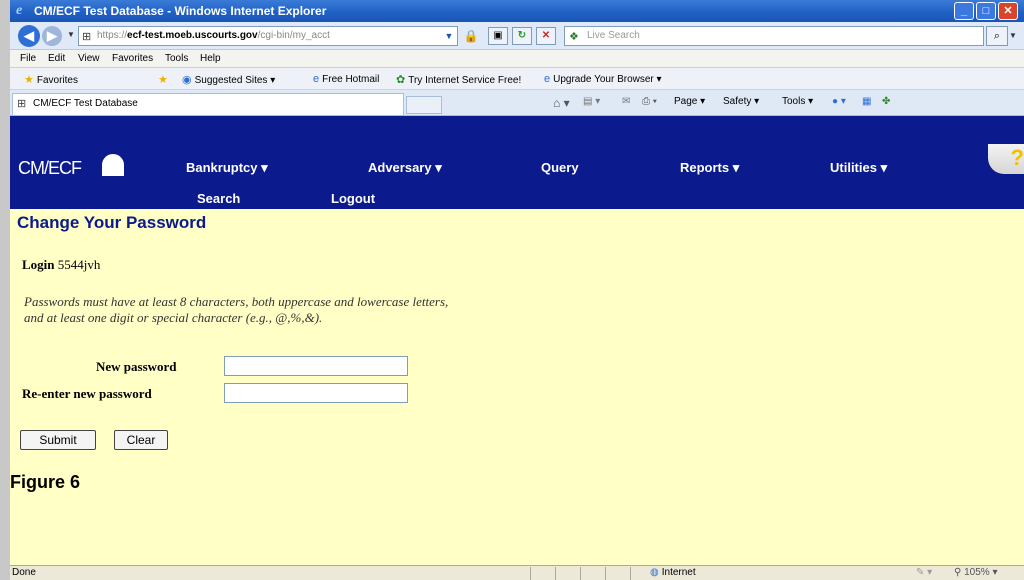 The height and width of the screenshot is (580, 1024). Describe the element at coordinates (1015, 36) in the screenshot. I see `search-options-dropdown-icon: ▼` at that location.